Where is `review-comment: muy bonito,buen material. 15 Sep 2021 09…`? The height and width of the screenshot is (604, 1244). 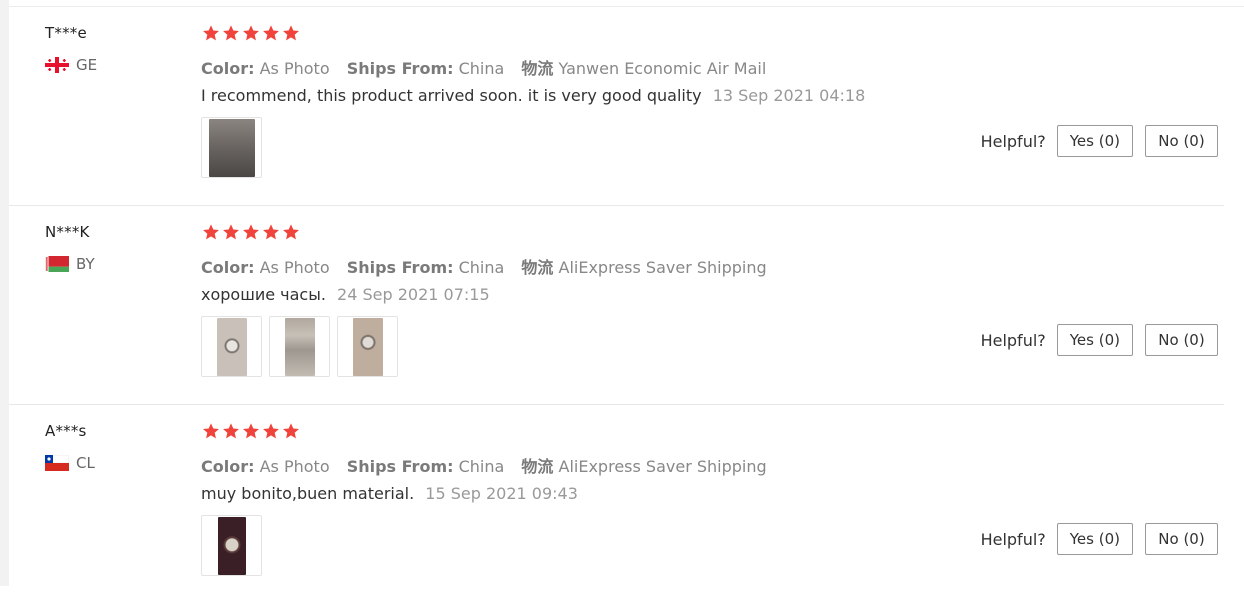 review-comment: muy bonito,buen material. 15 Sep 2021 09… is located at coordinates (389, 493).